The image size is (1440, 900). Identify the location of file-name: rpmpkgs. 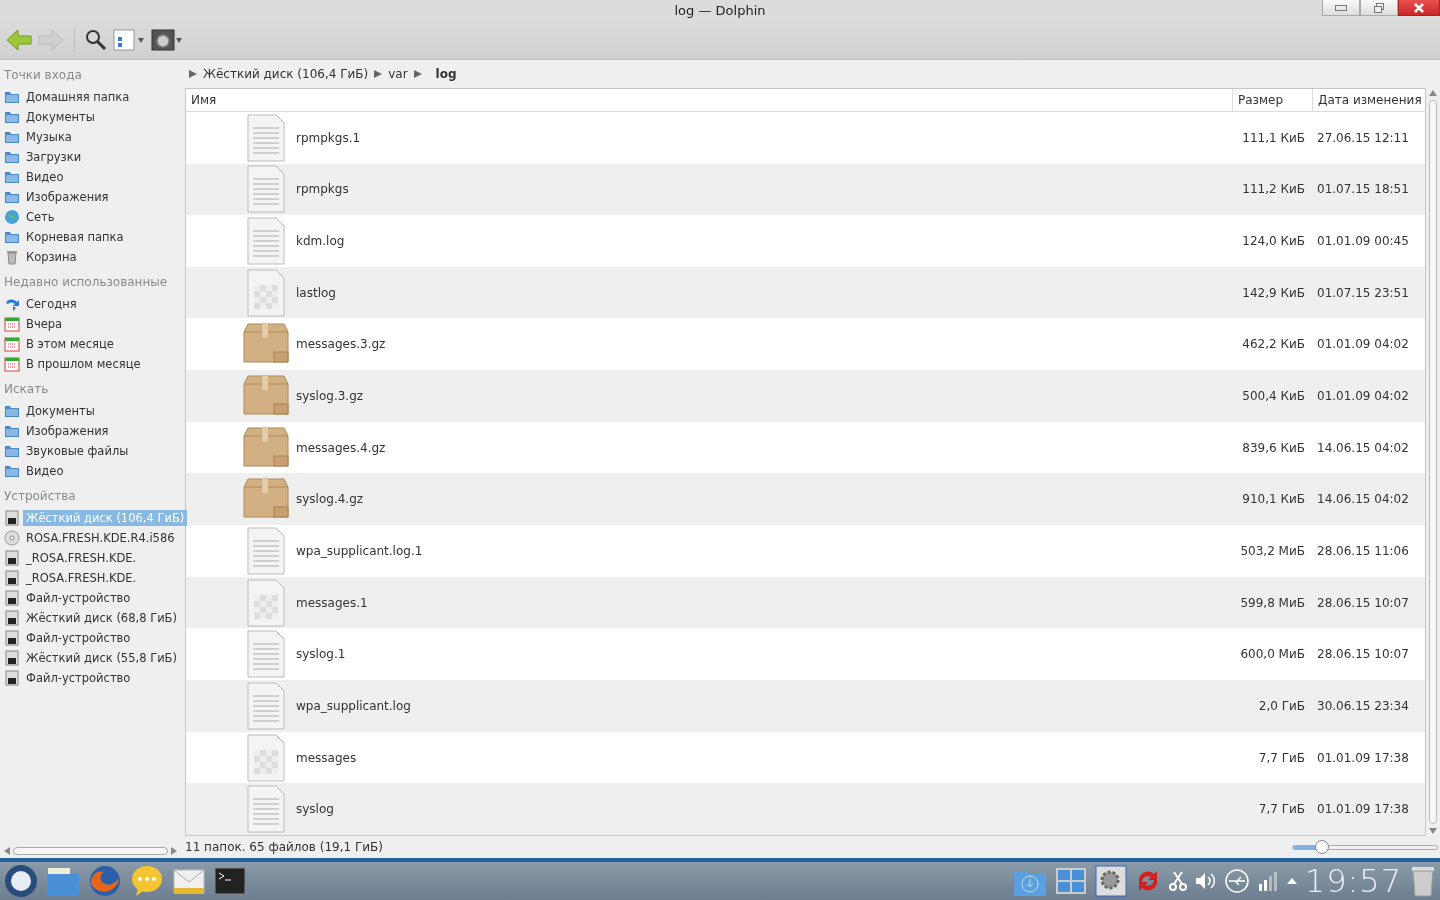
(322, 189).